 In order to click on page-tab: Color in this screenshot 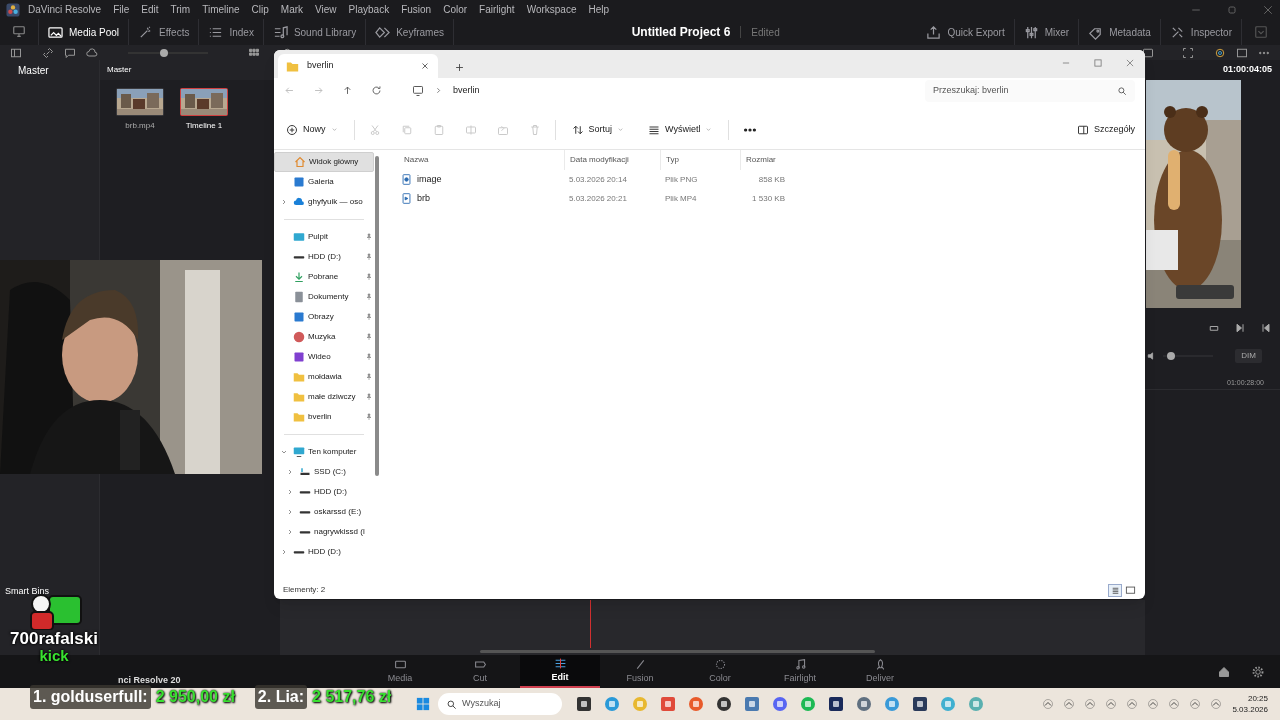, I will do `click(720, 671)`.